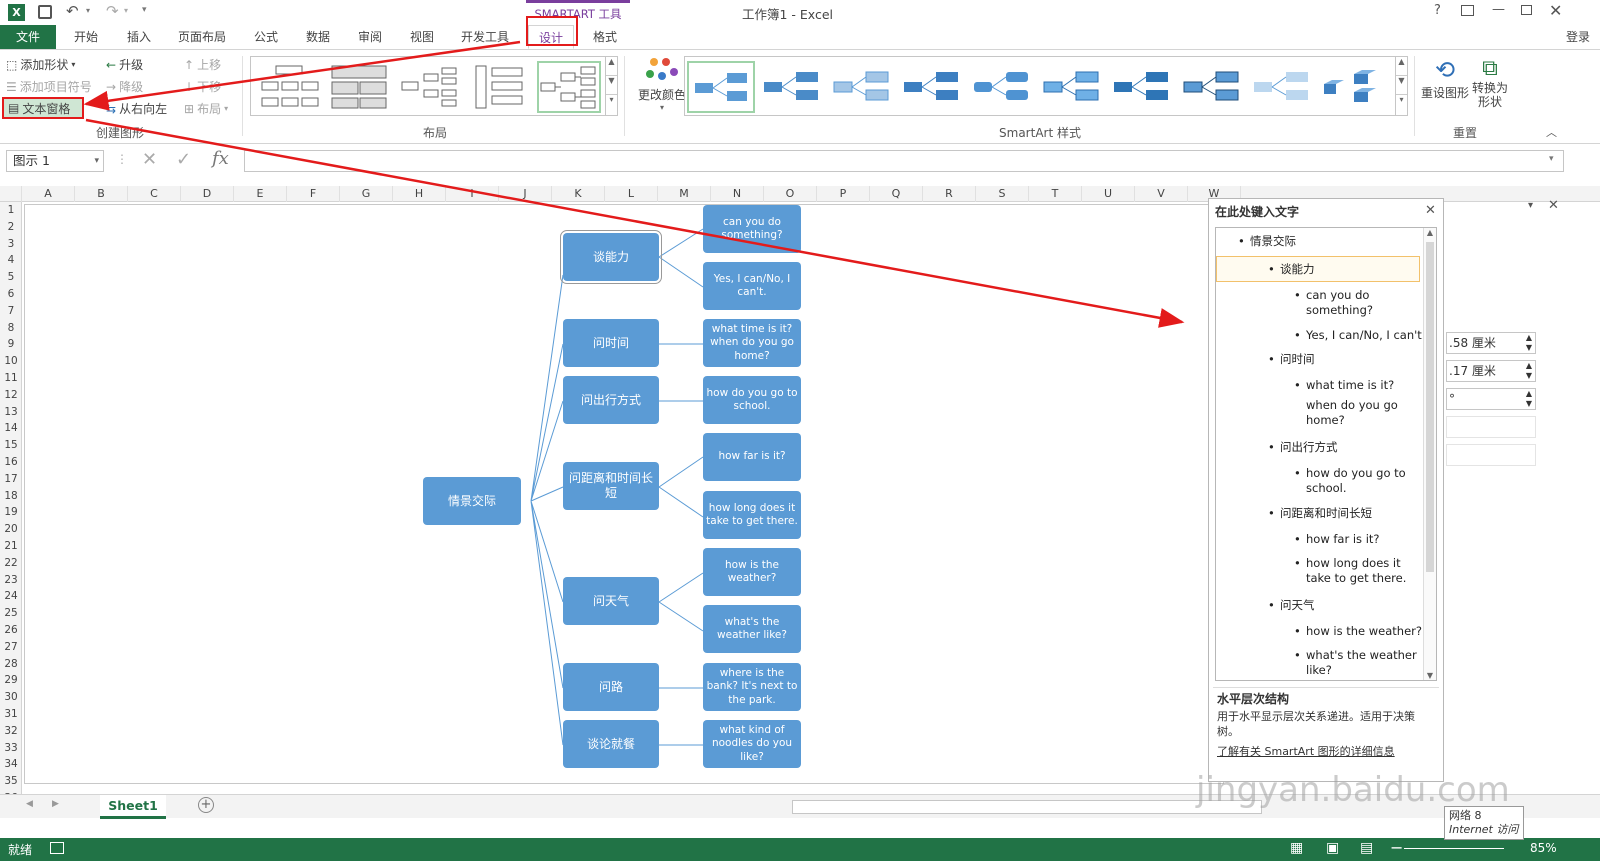 The height and width of the screenshot is (861, 1600). I want to click on column-header: B, so click(101, 194).